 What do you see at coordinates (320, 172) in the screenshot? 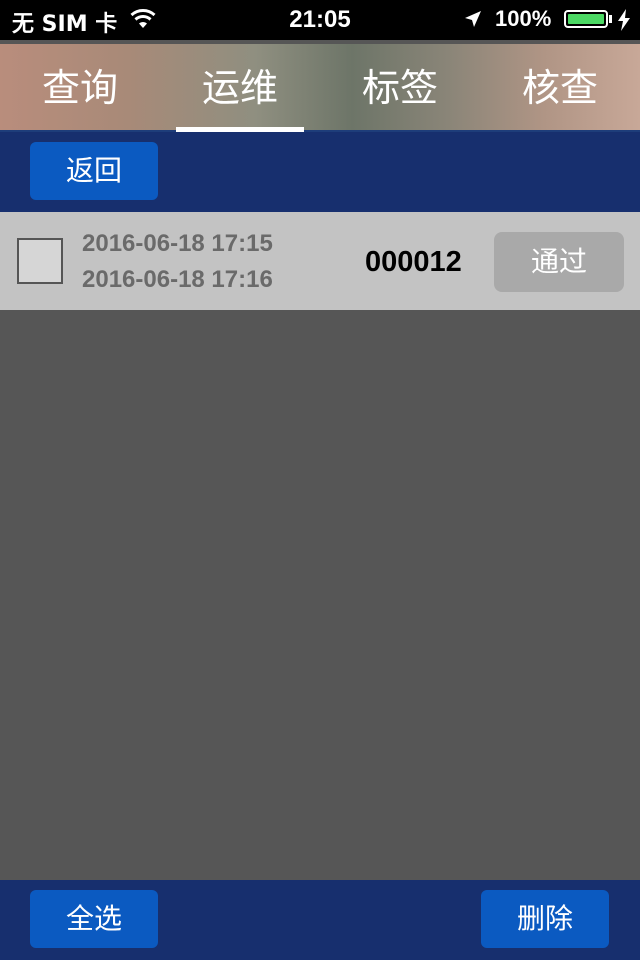
I see `toolbar: 返回` at bounding box center [320, 172].